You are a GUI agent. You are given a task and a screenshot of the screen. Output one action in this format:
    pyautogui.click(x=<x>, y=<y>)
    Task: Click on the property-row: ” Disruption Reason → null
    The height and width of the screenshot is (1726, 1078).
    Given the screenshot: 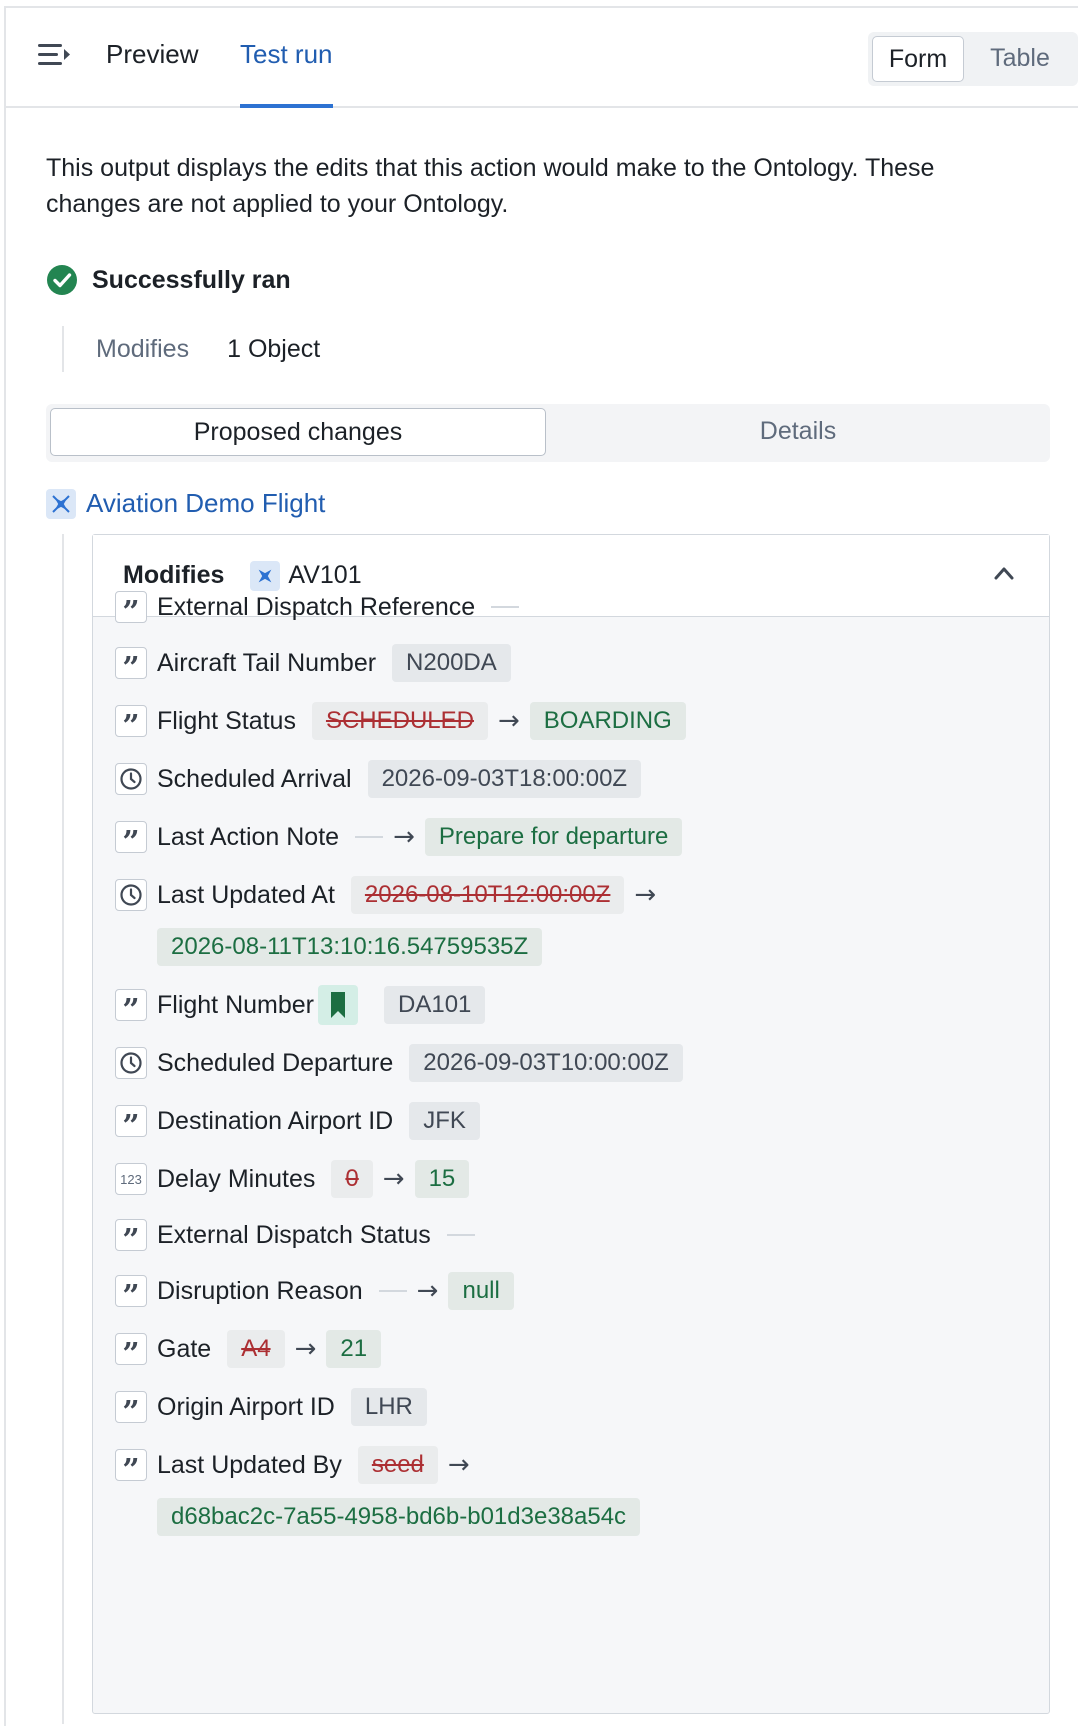 What is the action you would take?
    pyautogui.click(x=314, y=1291)
    